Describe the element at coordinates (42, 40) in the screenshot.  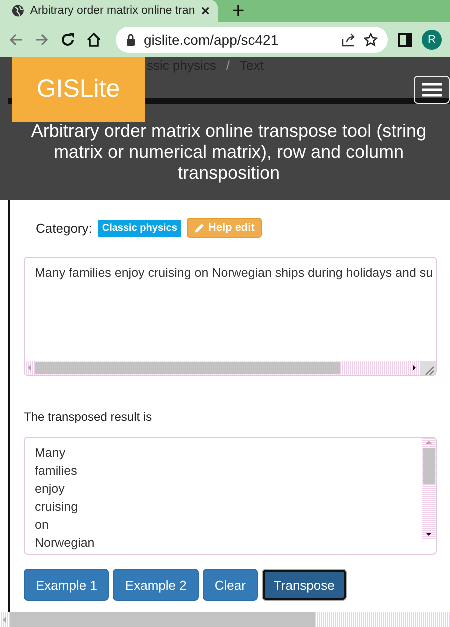
I see `forward-icon` at that location.